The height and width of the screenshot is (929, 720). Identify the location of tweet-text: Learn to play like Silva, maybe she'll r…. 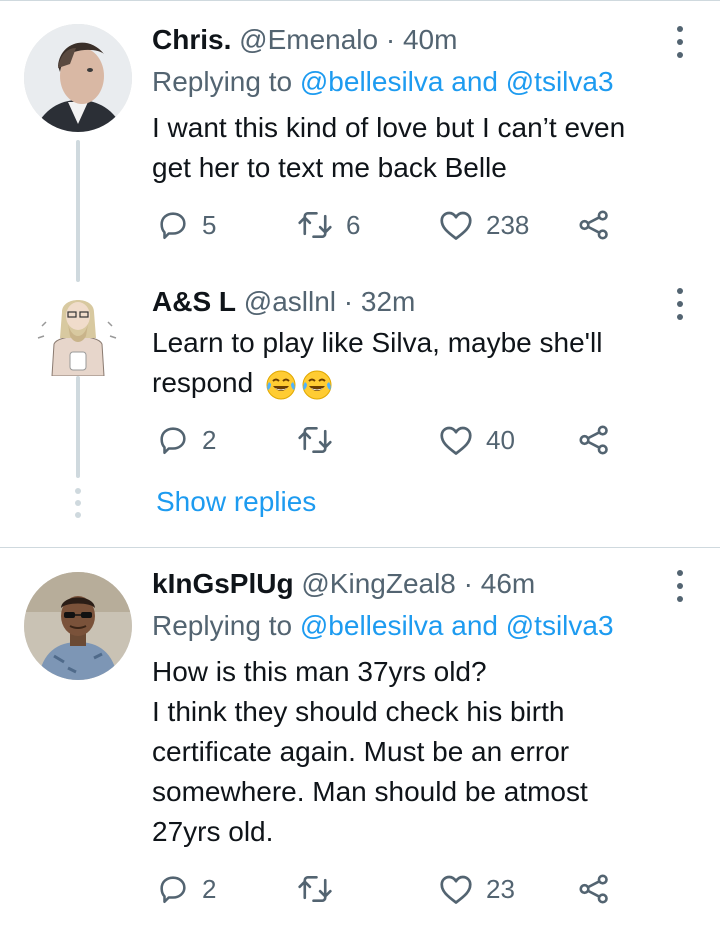
(412, 363).